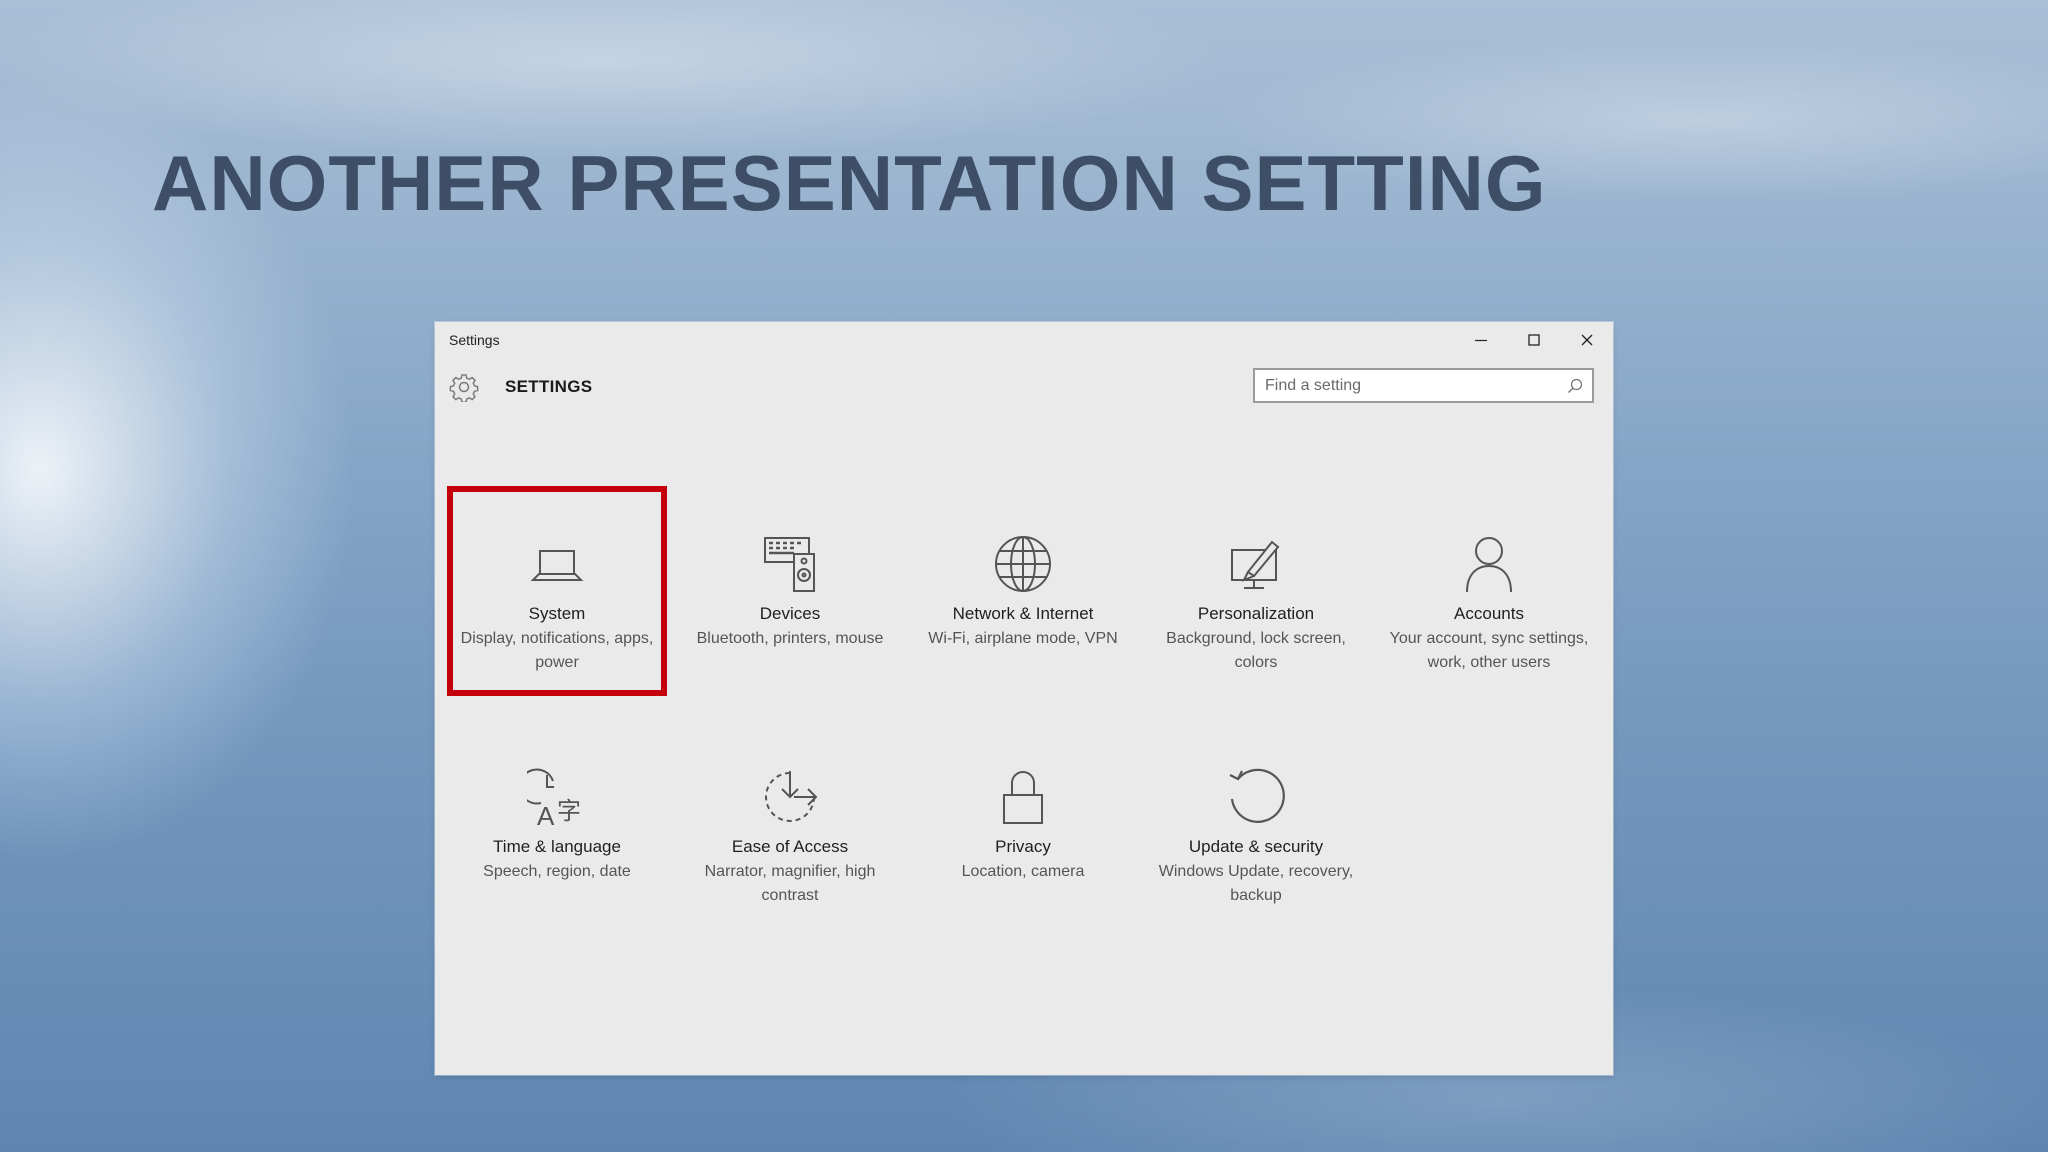  What do you see at coordinates (1023, 638) in the screenshot?
I see `category-description: Wi-Fi, airplane mode, VPN` at bounding box center [1023, 638].